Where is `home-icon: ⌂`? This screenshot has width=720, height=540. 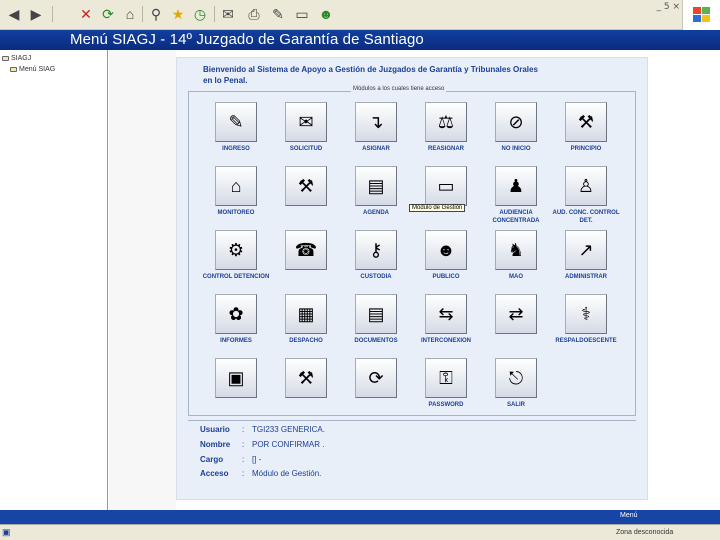
home-icon: ⌂ is located at coordinates (130, 14).